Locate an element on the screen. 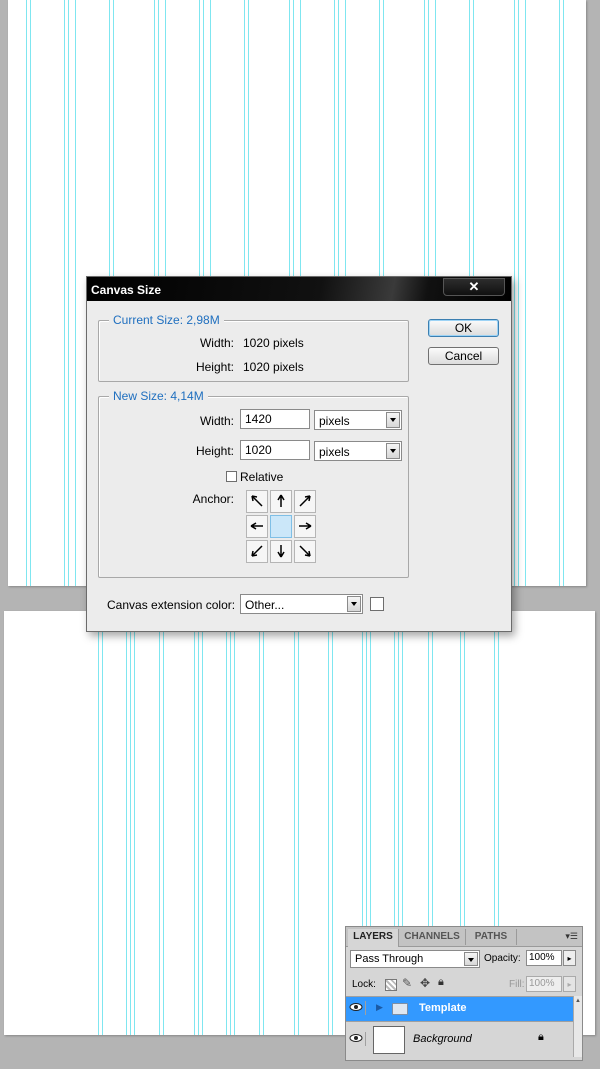 This screenshot has width=600, height=1069. anchor-bottom-left is located at coordinates (257, 551).